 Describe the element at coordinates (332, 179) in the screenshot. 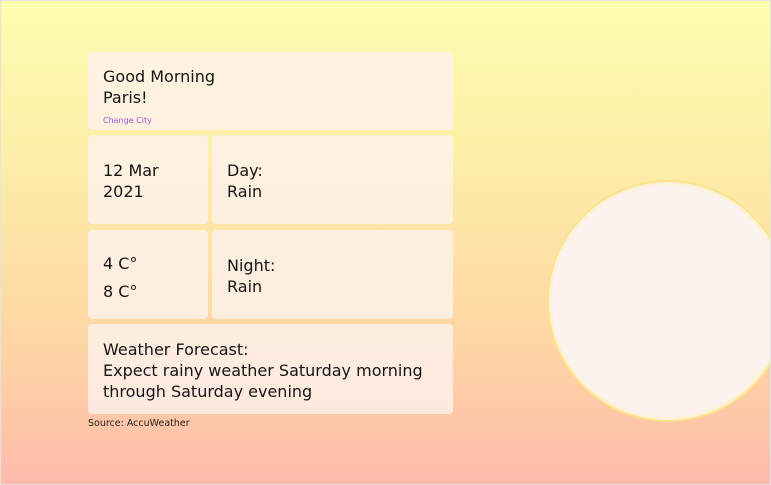

I see `day-card: Day: Rain` at that location.